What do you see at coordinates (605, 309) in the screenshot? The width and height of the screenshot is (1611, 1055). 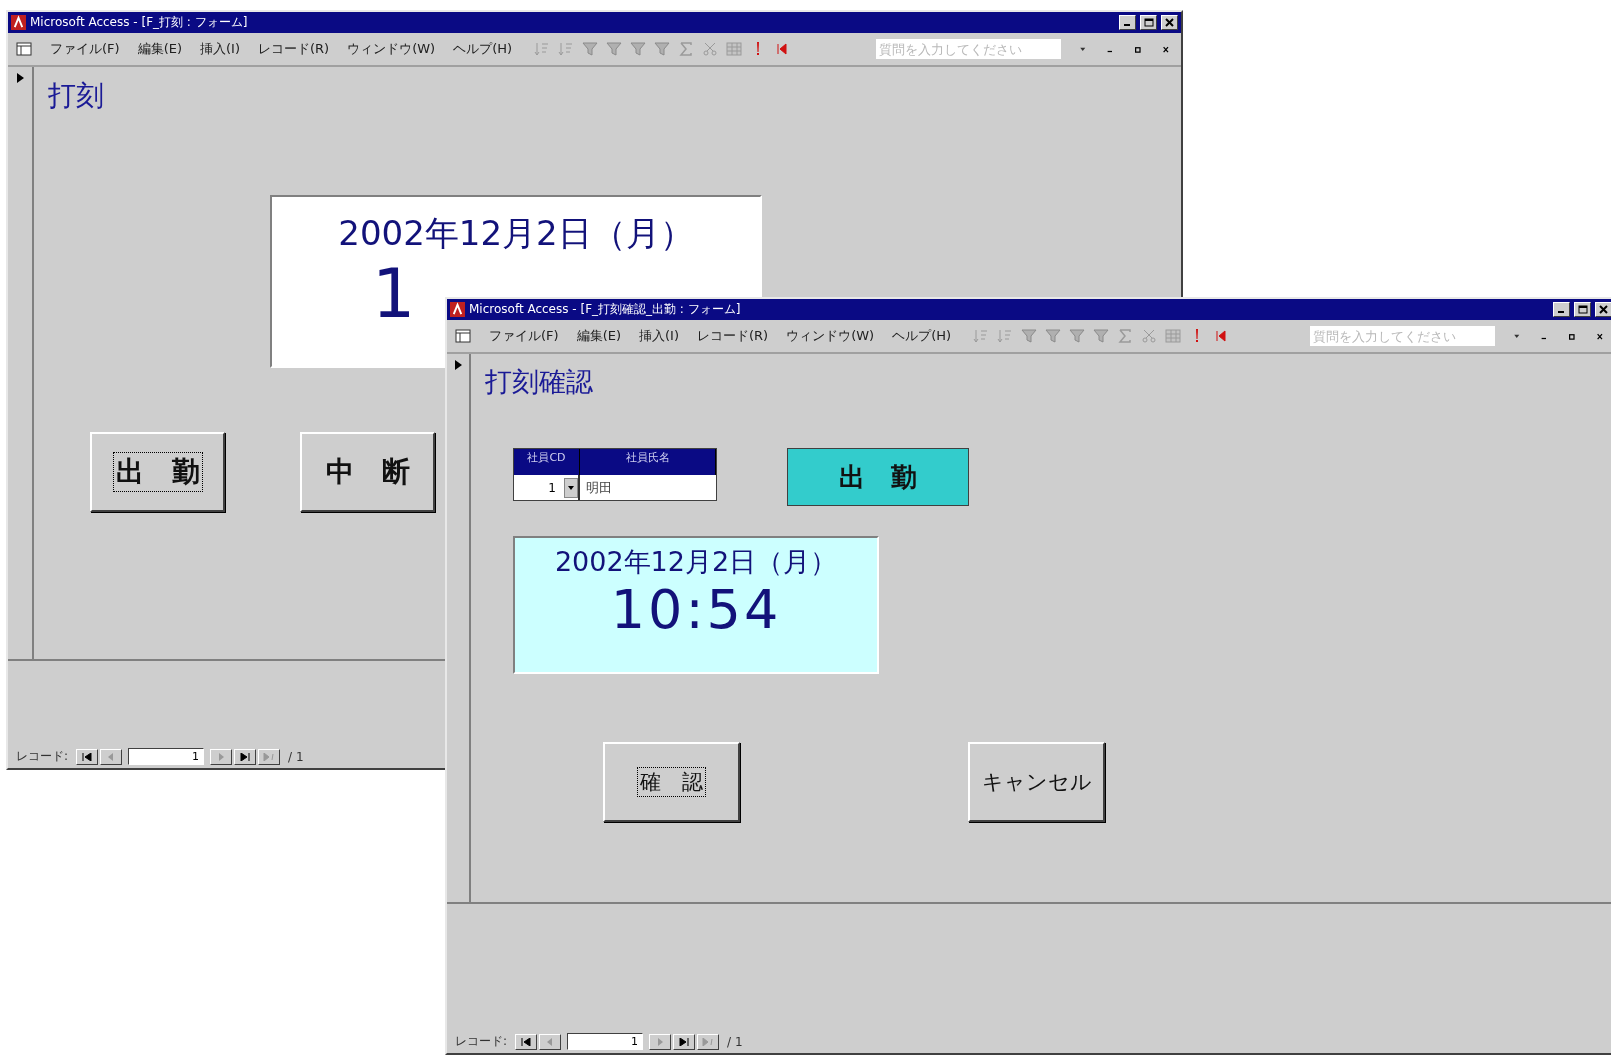 I see `window-title: Microsoft Access - [F_打刻確認_出勤 : フォーム]` at bounding box center [605, 309].